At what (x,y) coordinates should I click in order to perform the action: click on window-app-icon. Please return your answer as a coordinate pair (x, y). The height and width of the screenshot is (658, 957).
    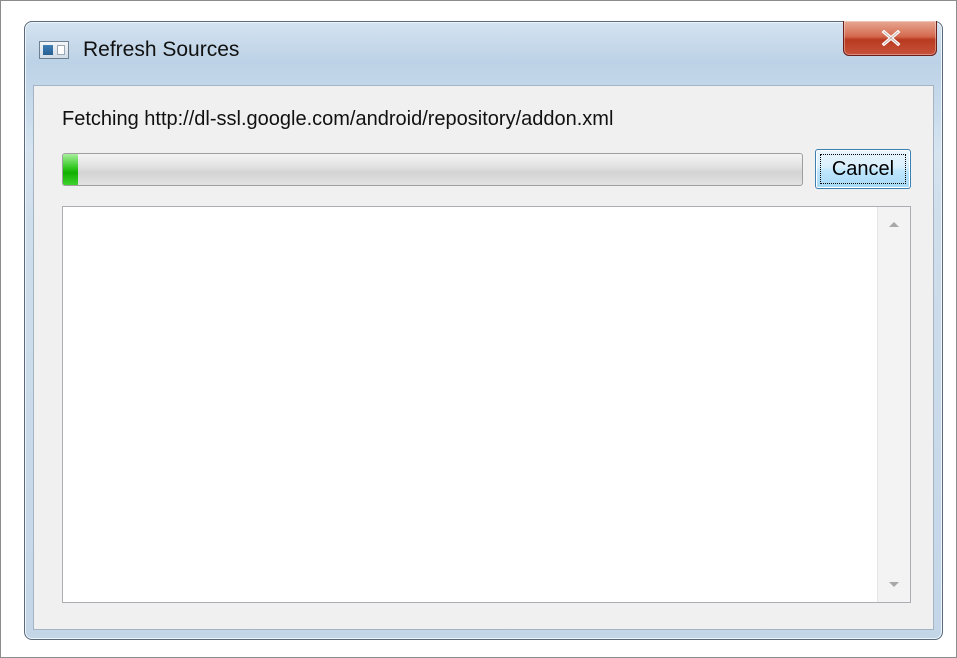
    Looking at the image, I should click on (54, 50).